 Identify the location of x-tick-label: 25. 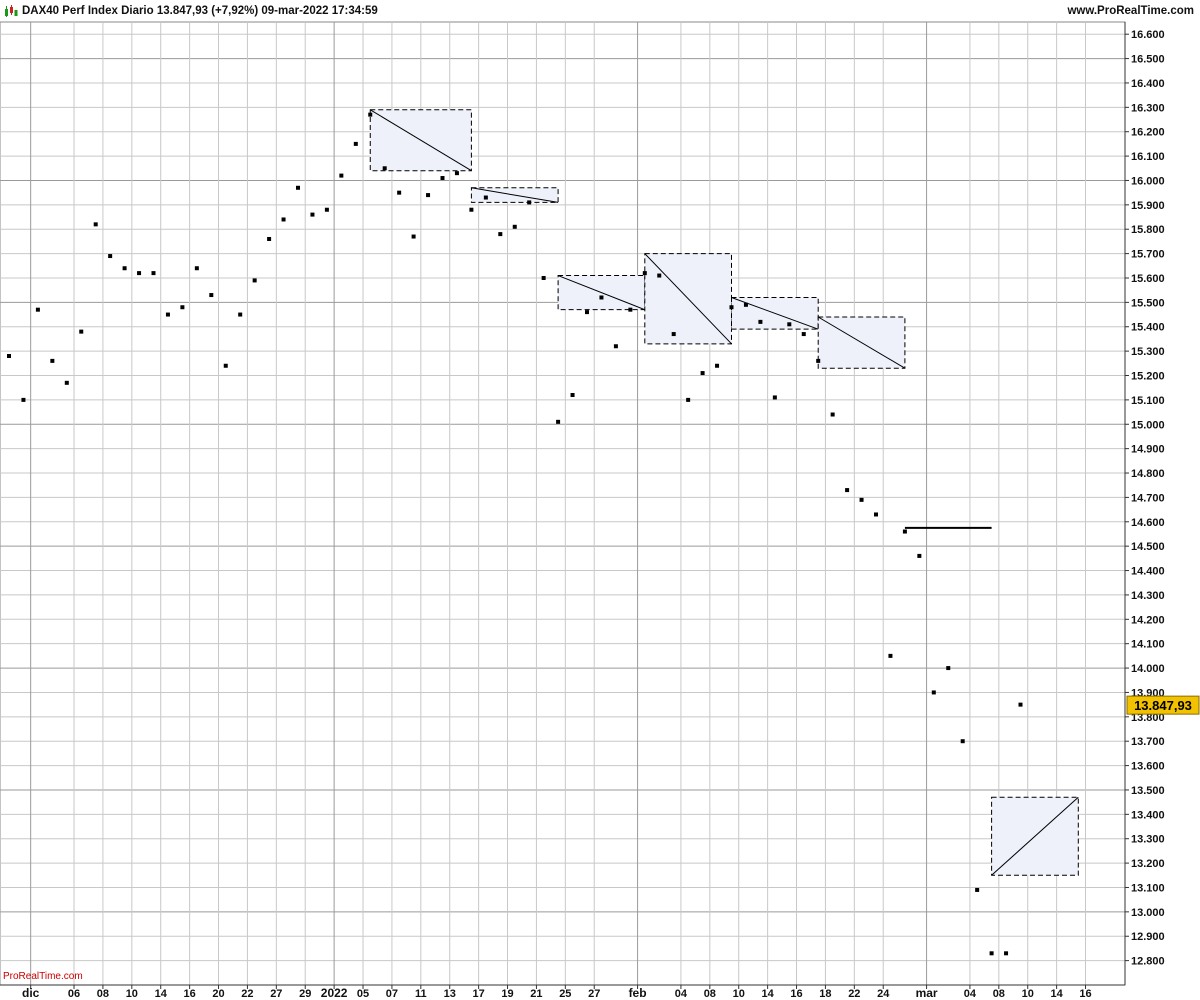
(565, 994).